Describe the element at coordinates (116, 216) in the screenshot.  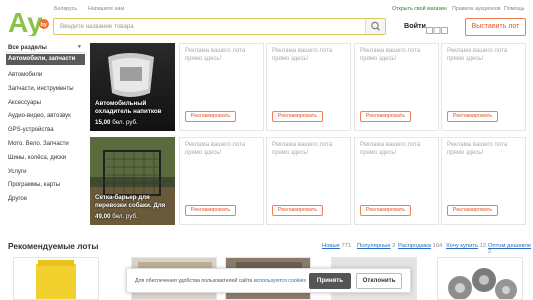
I see `lot-price: 49,00 бел. руб.` at that location.